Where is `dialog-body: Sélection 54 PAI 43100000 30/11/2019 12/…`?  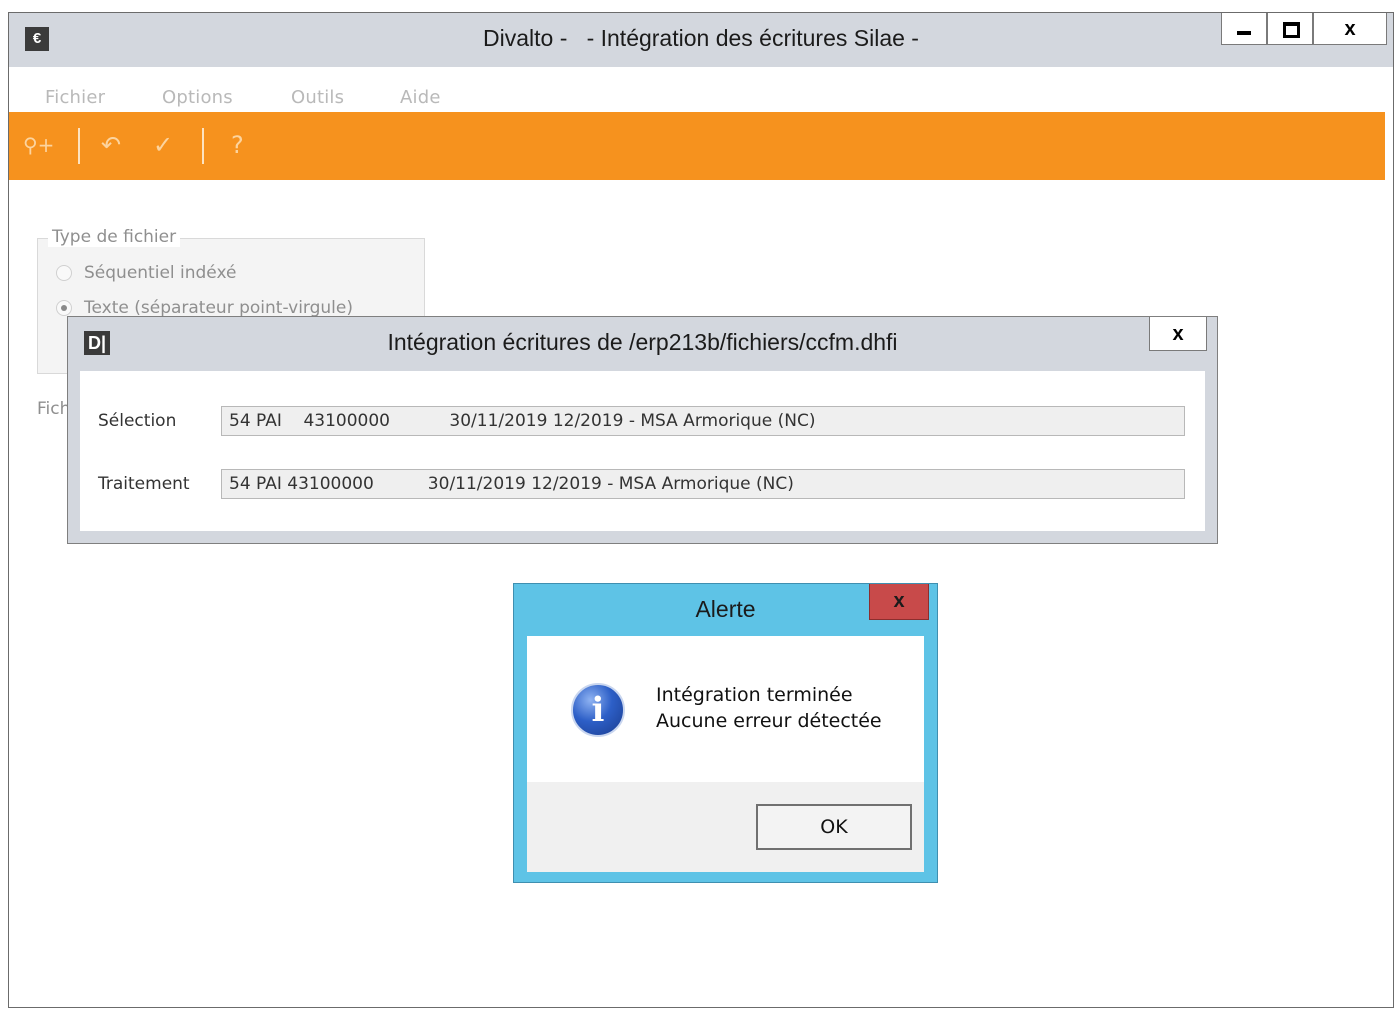 dialog-body: Sélection 54 PAI 43100000 30/11/2019 12/… is located at coordinates (642, 451).